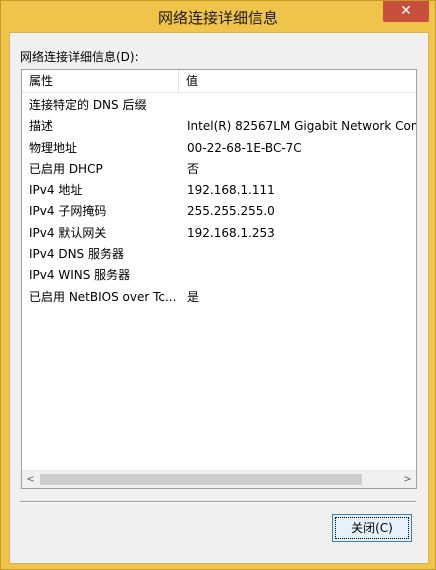  What do you see at coordinates (88, 105) in the screenshot?
I see `property-cell: 连接特定的 DNS 后缀` at bounding box center [88, 105].